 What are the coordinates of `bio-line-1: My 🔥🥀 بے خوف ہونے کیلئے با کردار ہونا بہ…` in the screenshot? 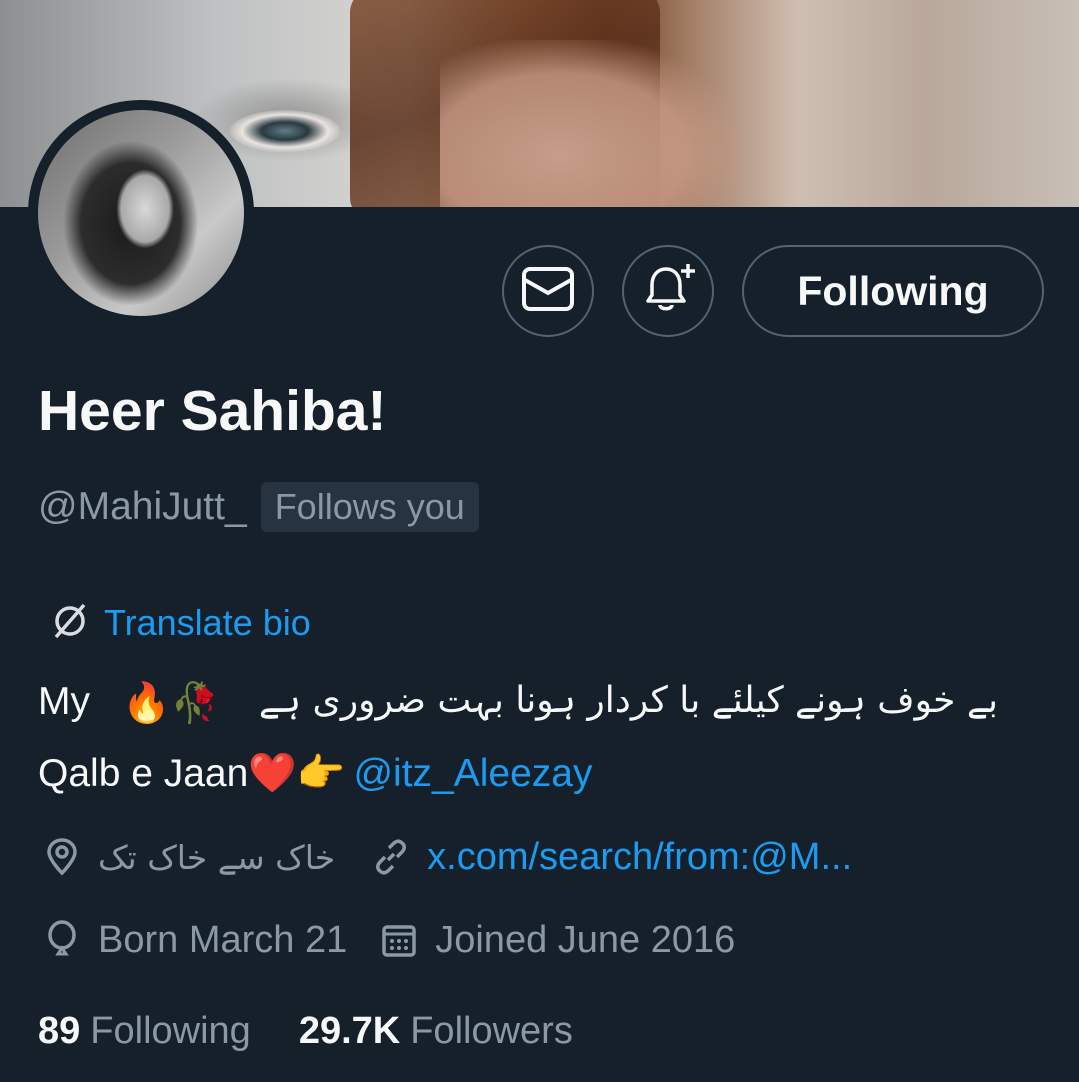 It's located at (543, 709).